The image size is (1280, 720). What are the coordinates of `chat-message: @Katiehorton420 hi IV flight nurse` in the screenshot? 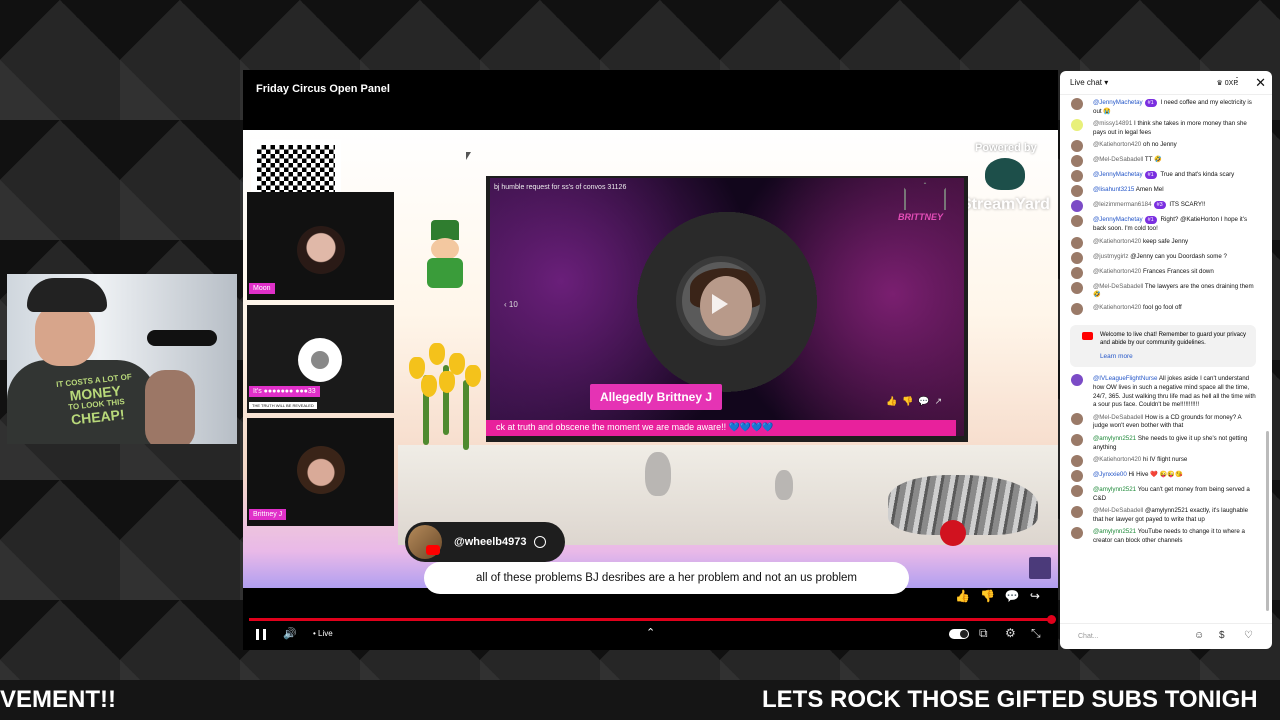 It's located at (1163, 461).